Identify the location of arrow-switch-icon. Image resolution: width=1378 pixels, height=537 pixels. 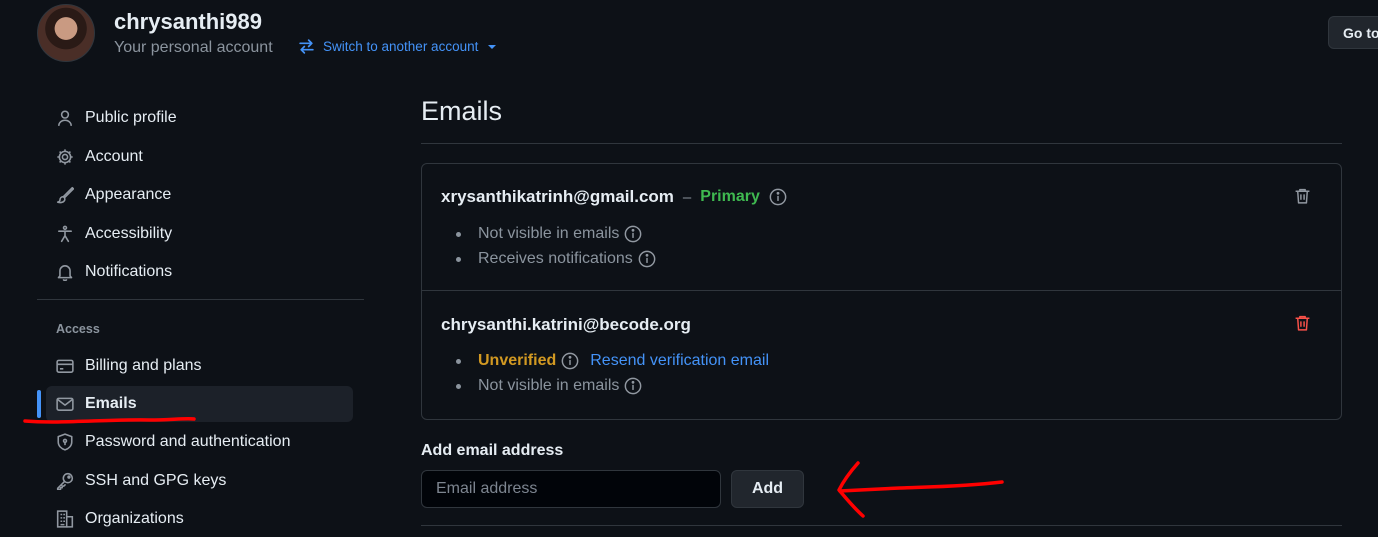
(306, 46).